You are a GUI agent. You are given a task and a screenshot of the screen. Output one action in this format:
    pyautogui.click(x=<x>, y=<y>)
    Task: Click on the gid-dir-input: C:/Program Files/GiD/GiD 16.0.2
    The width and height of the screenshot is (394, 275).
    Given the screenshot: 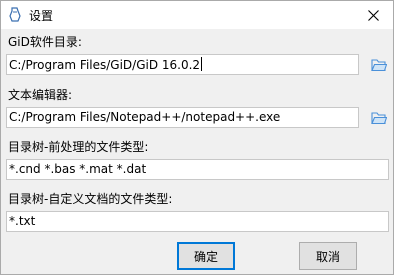 What is the action you would take?
    pyautogui.click(x=182, y=64)
    